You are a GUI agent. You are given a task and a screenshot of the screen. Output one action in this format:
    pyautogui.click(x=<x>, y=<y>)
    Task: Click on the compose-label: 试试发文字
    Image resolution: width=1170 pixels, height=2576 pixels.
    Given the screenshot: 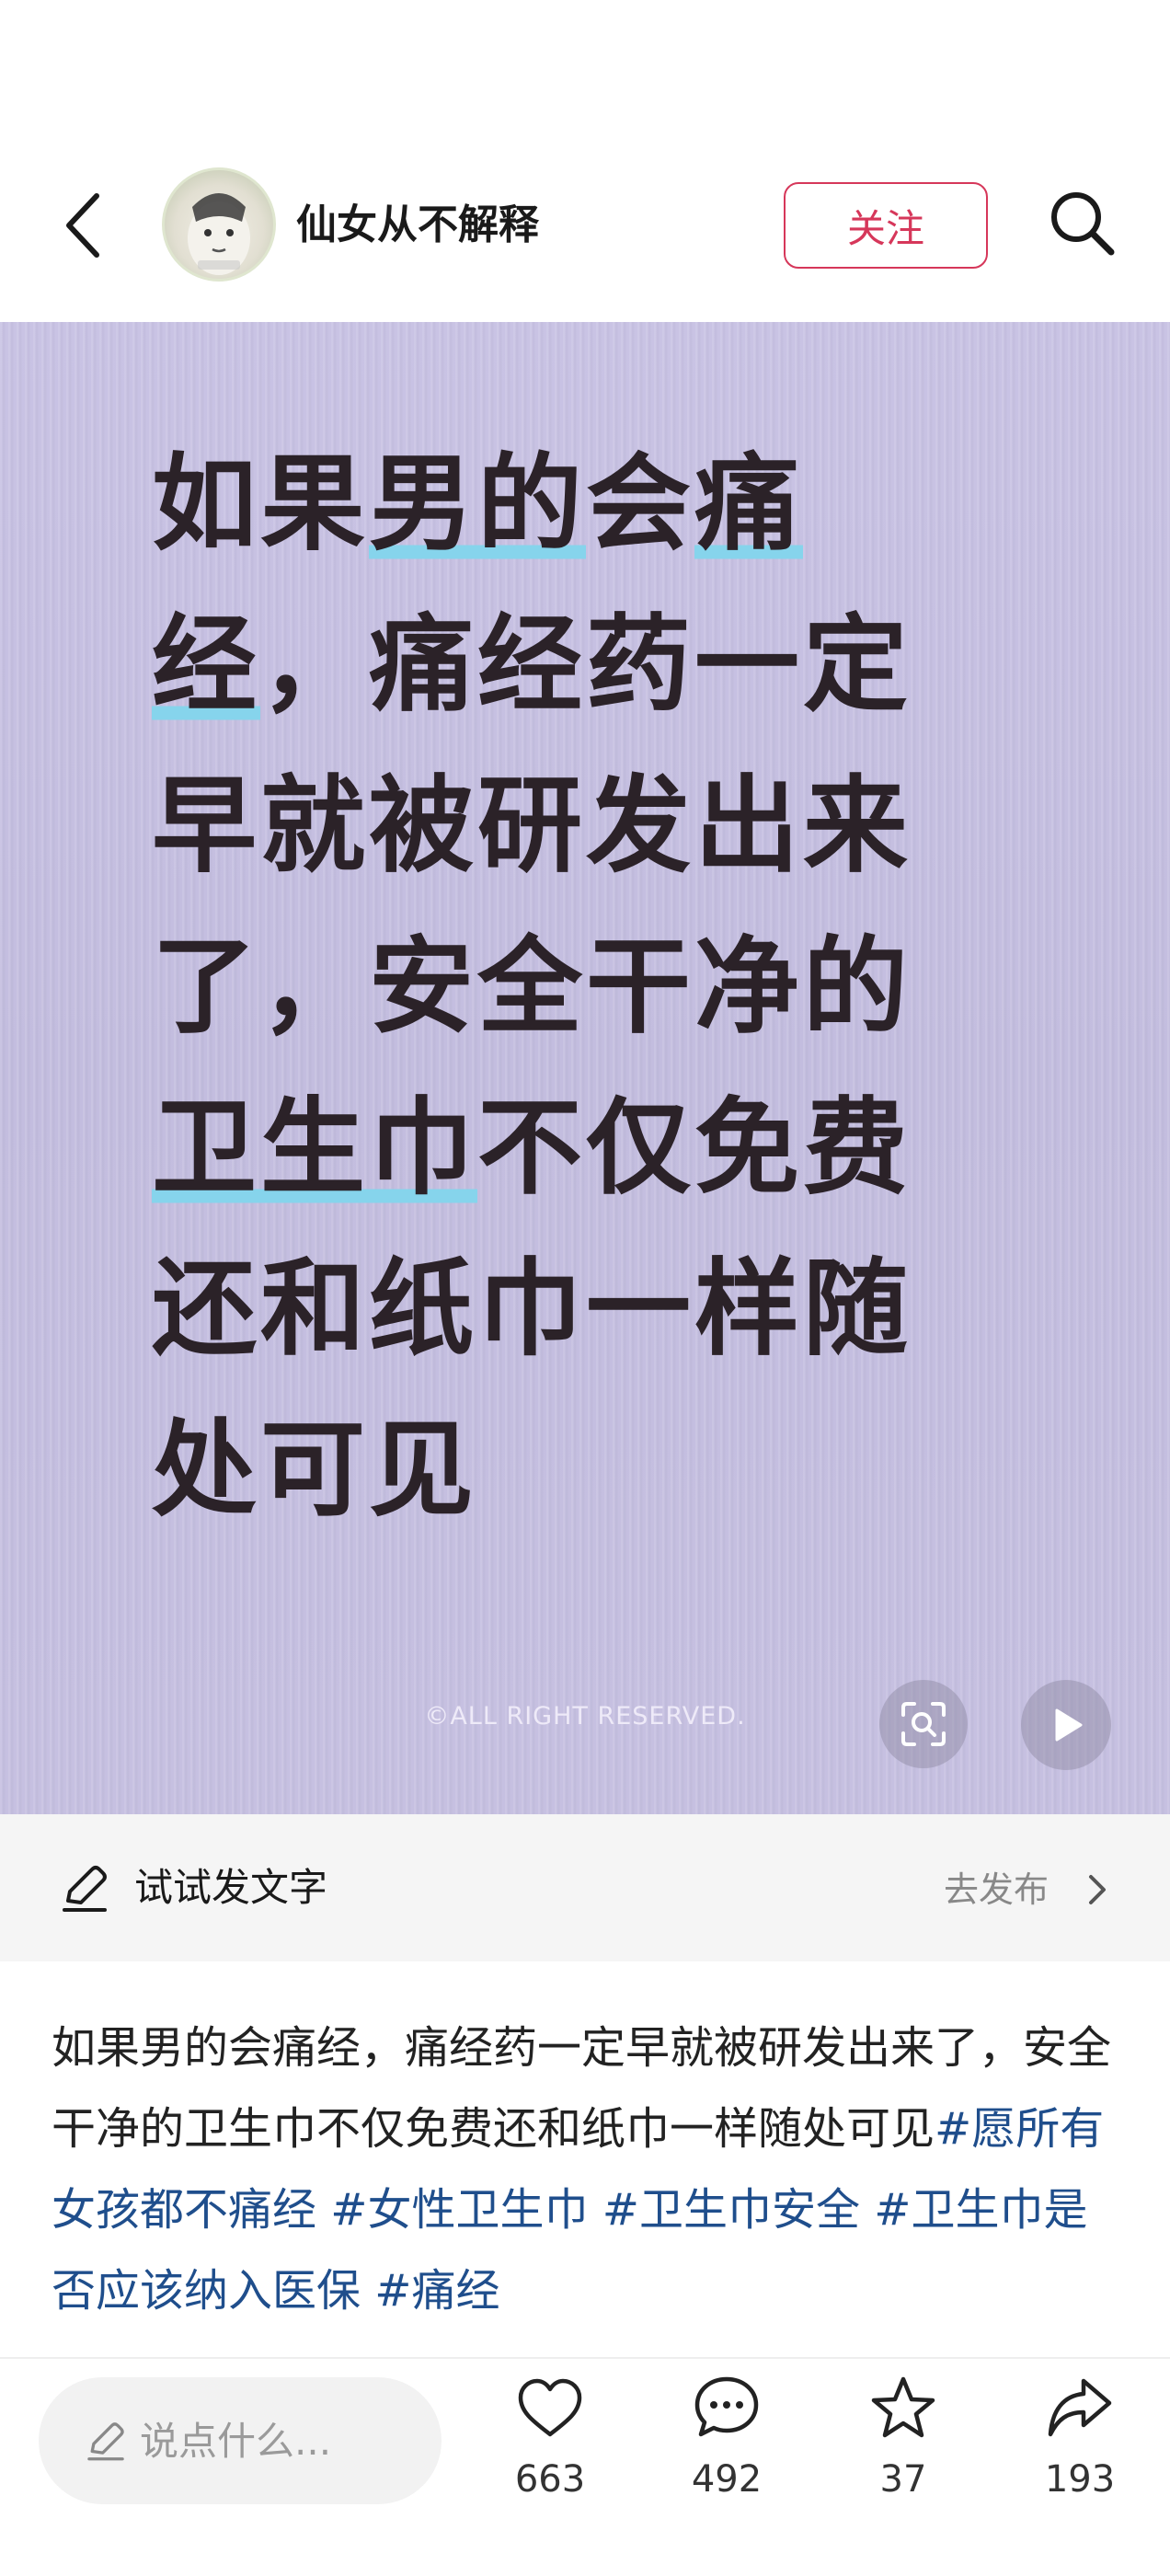 What is the action you would take?
    pyautogui.click(x=230, y=1887)
    